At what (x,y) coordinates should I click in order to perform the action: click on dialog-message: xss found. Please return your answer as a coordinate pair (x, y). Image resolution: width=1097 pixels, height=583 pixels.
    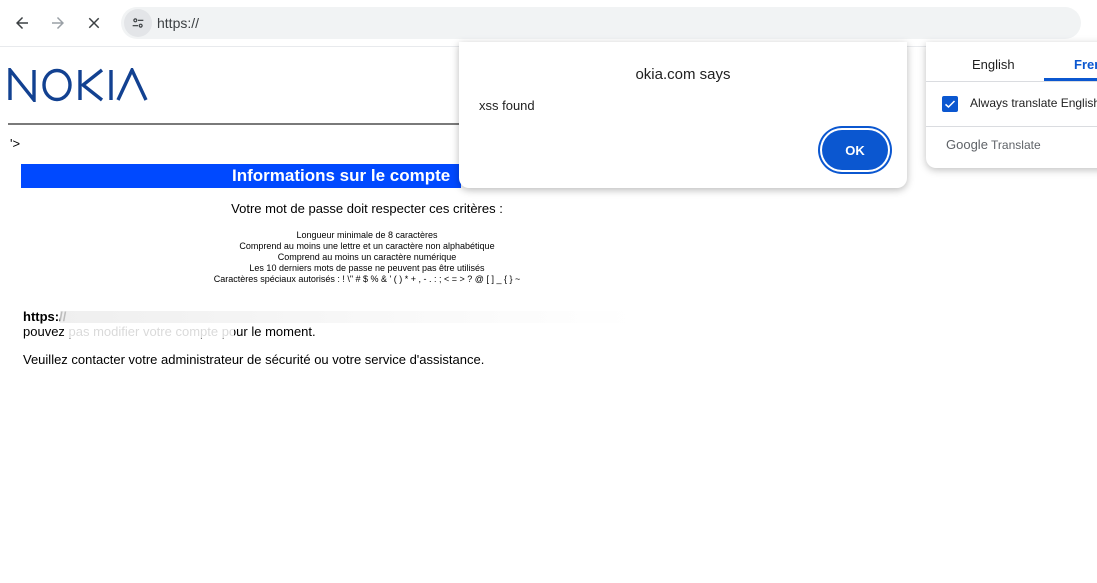
    Looking at the image, I should click on (507, 105).